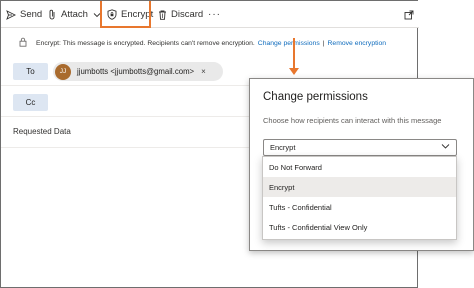 This screenshot has height=288, width=474. I want to click on trash-icon, so click(162, 15).